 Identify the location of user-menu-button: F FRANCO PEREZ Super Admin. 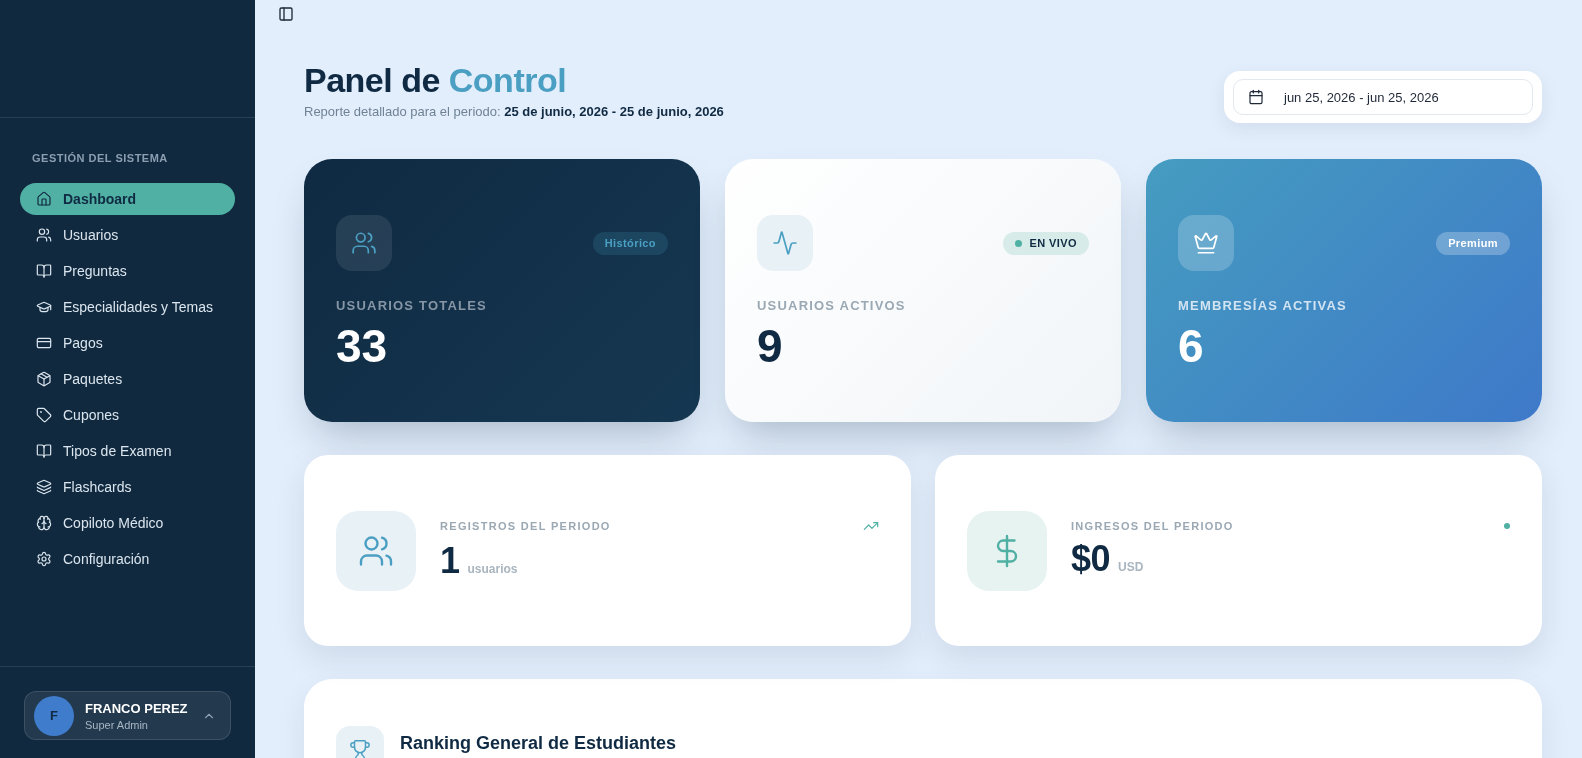
(127, 715).